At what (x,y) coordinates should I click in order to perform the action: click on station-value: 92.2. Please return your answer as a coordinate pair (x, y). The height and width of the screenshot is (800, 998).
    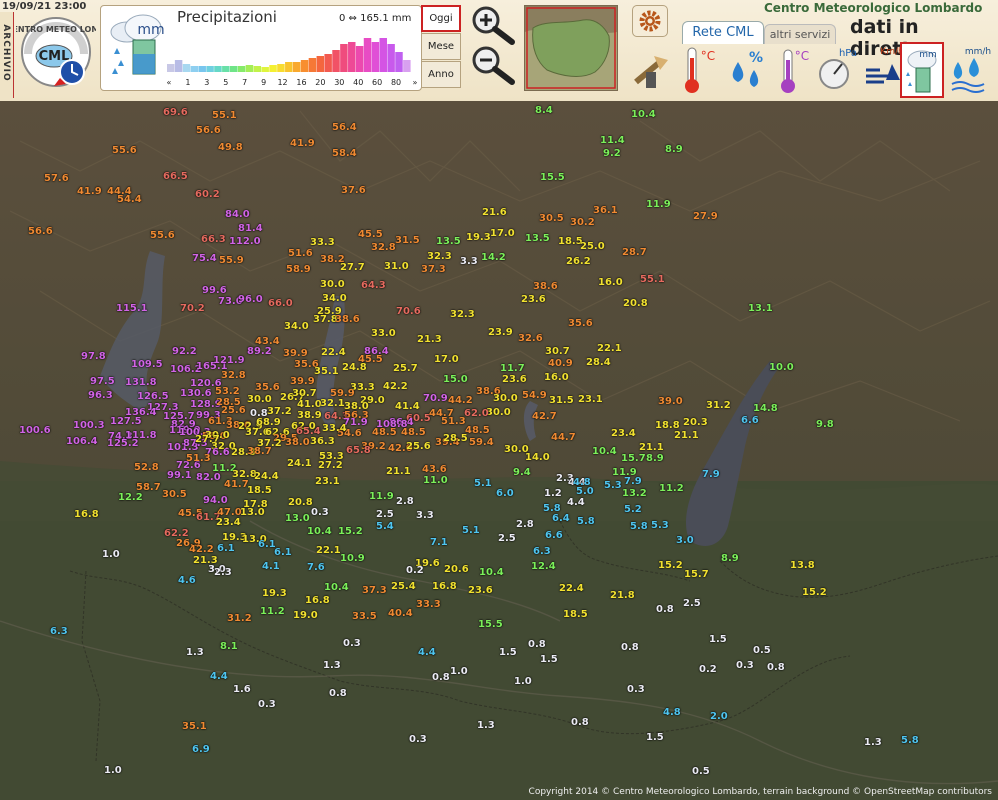
    Looking at the image, I should click on (184, 351).